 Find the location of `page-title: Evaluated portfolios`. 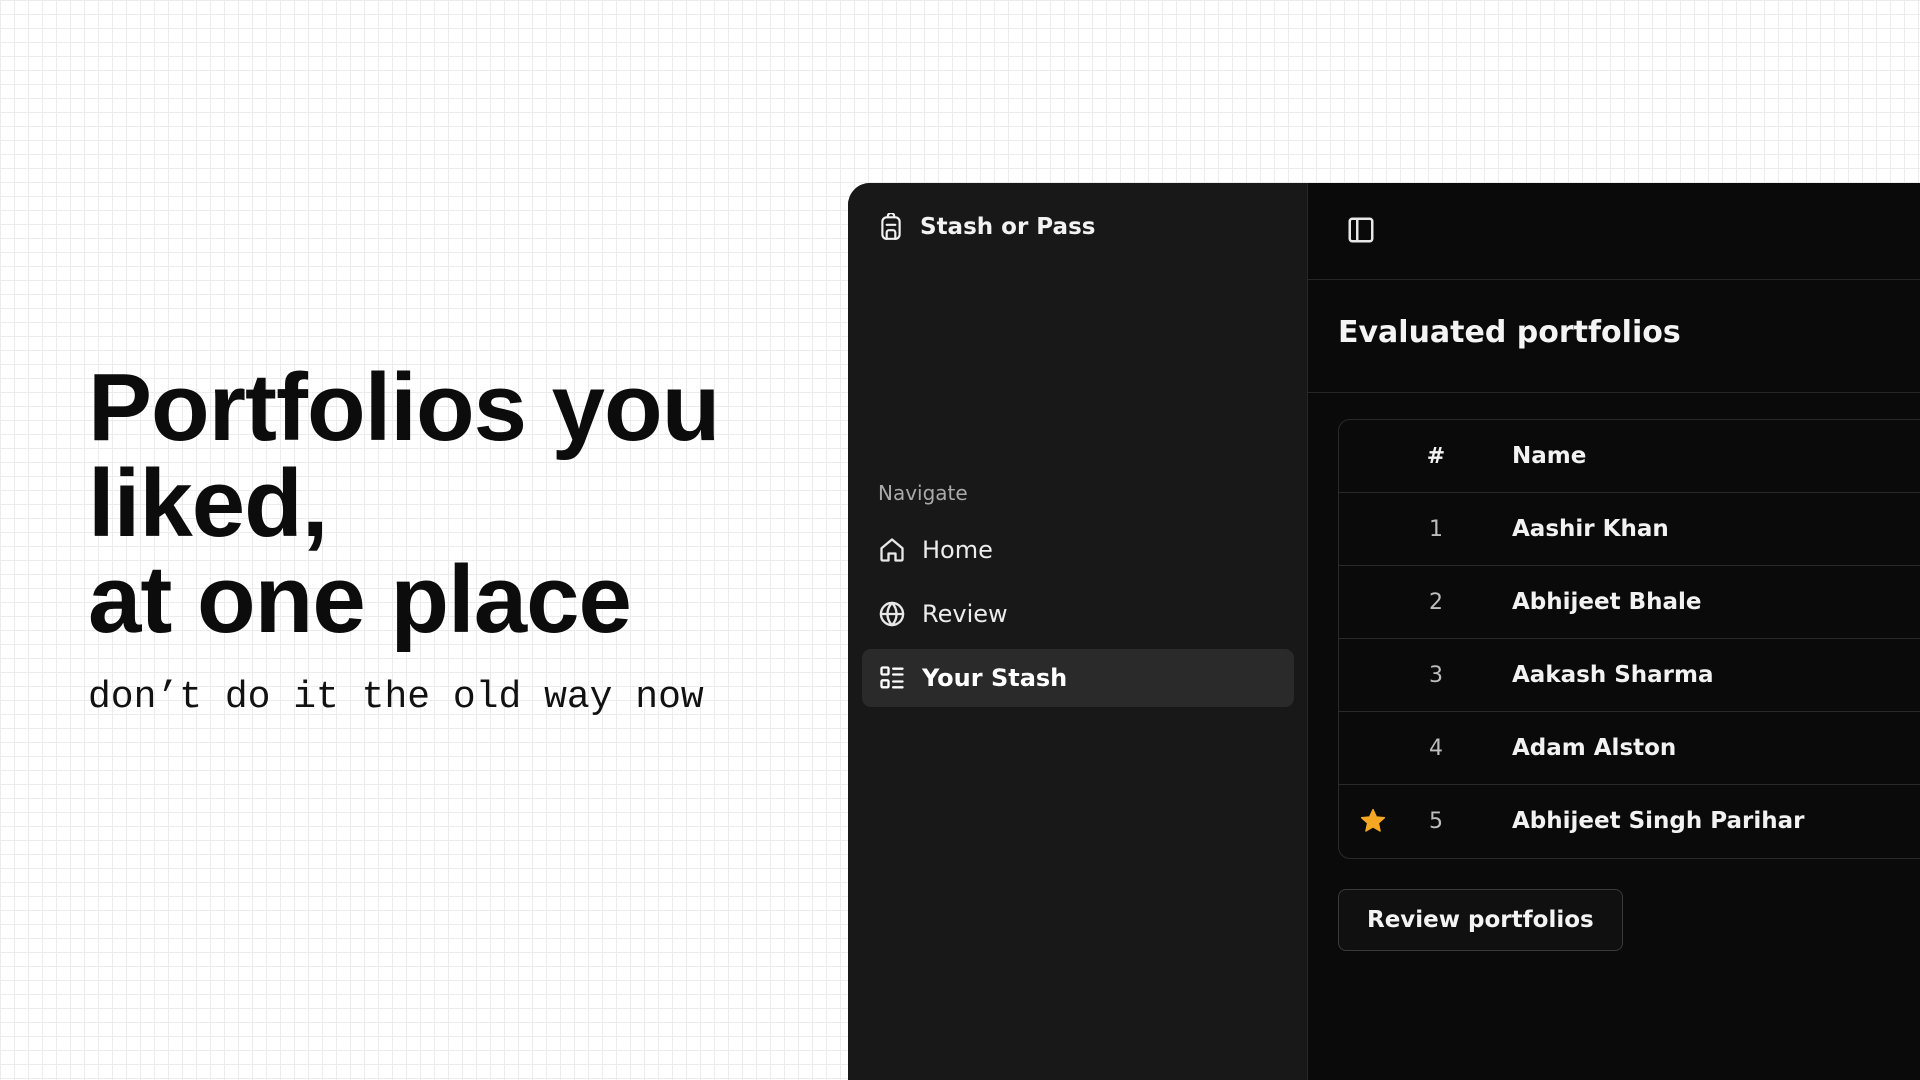

page-title: Evaluated portfolios is located at coordinates (1509, 332).